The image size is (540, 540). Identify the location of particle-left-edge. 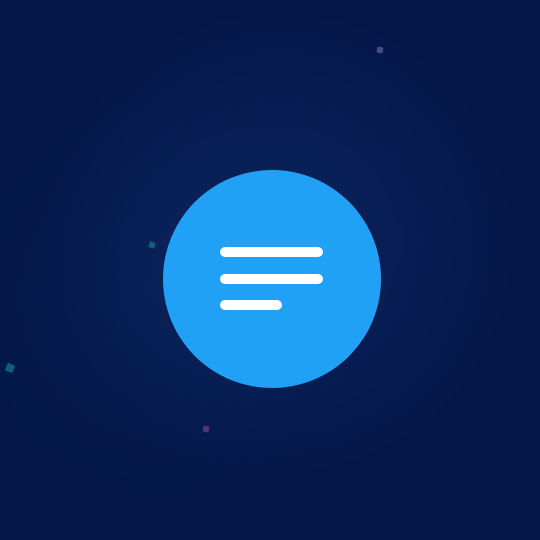
(10, 368).